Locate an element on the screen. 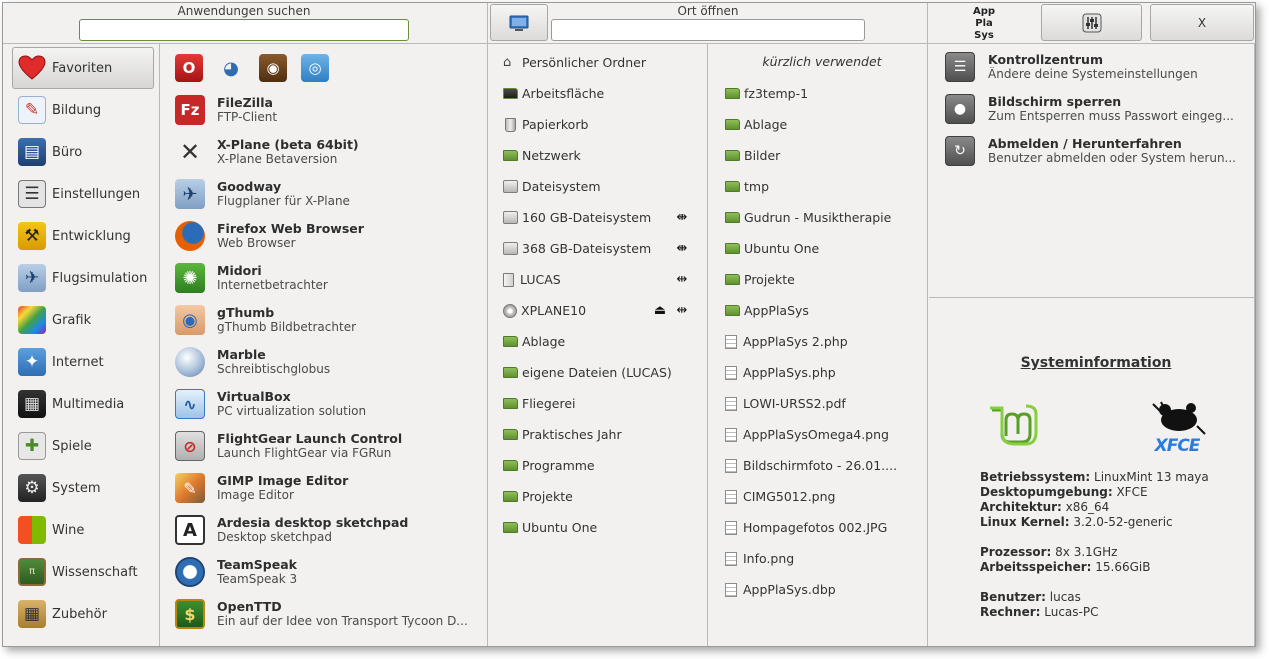  ardesia-icon: A is located at coordinates (190, 530).